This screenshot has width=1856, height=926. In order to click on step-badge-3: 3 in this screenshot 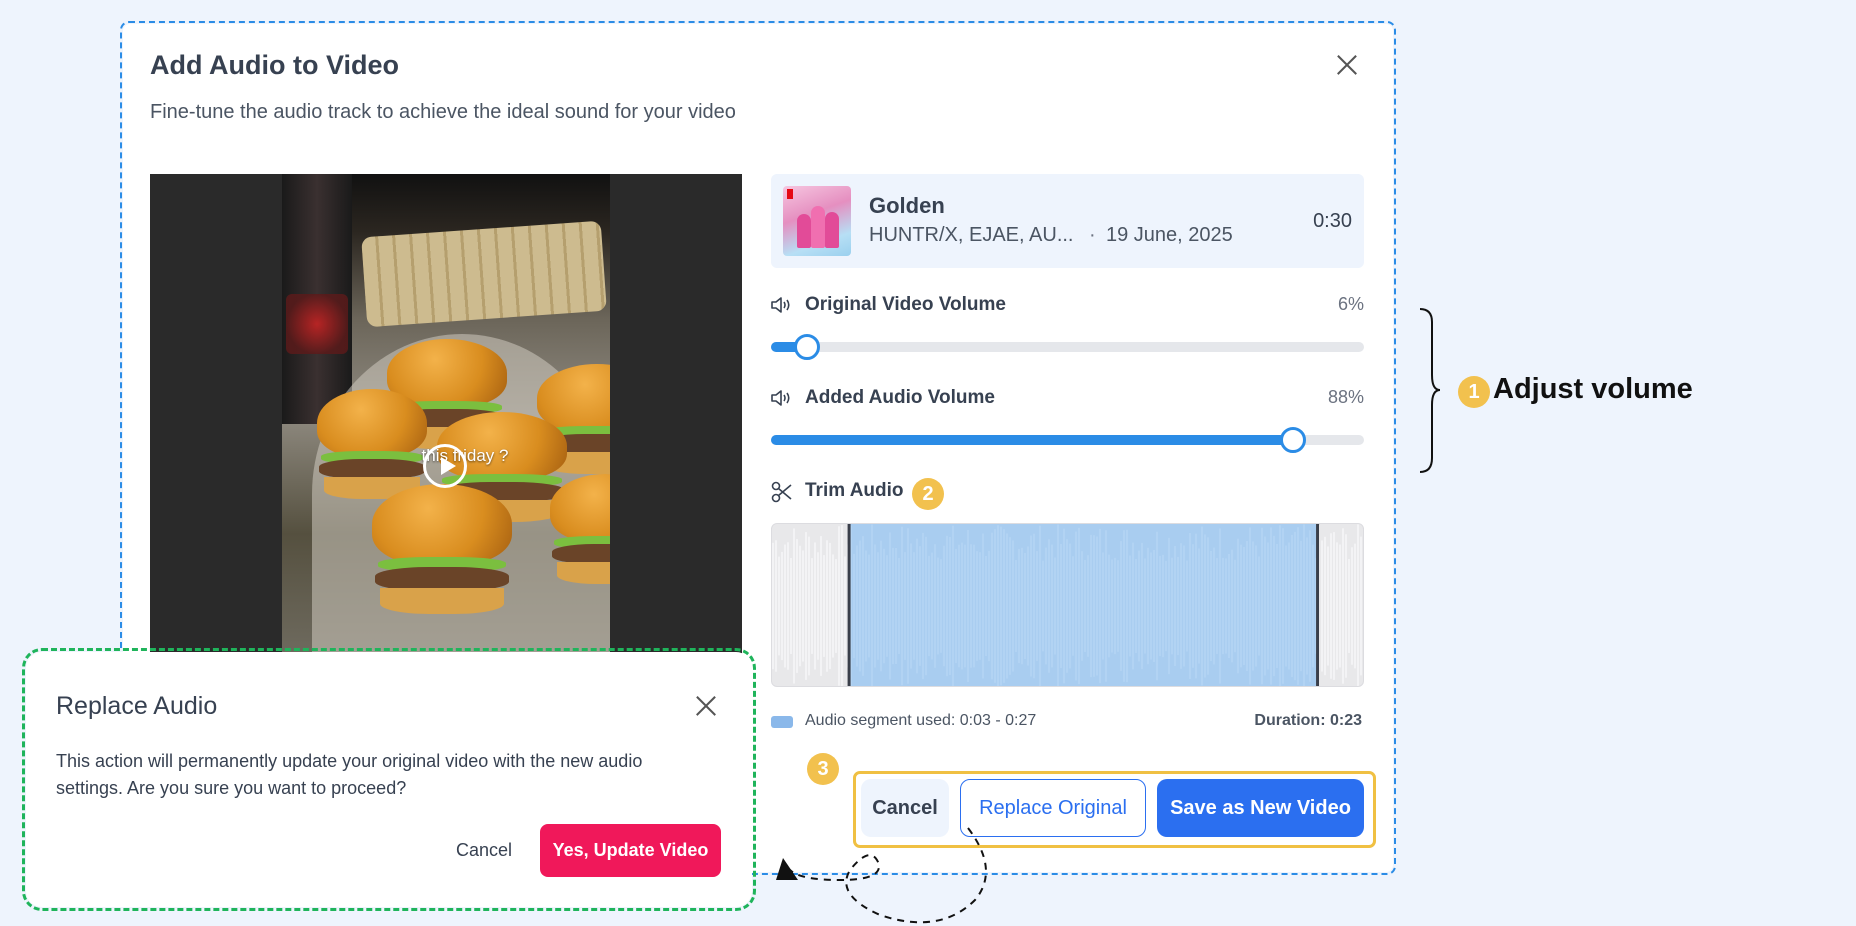, I will do `click(823, 769)`.